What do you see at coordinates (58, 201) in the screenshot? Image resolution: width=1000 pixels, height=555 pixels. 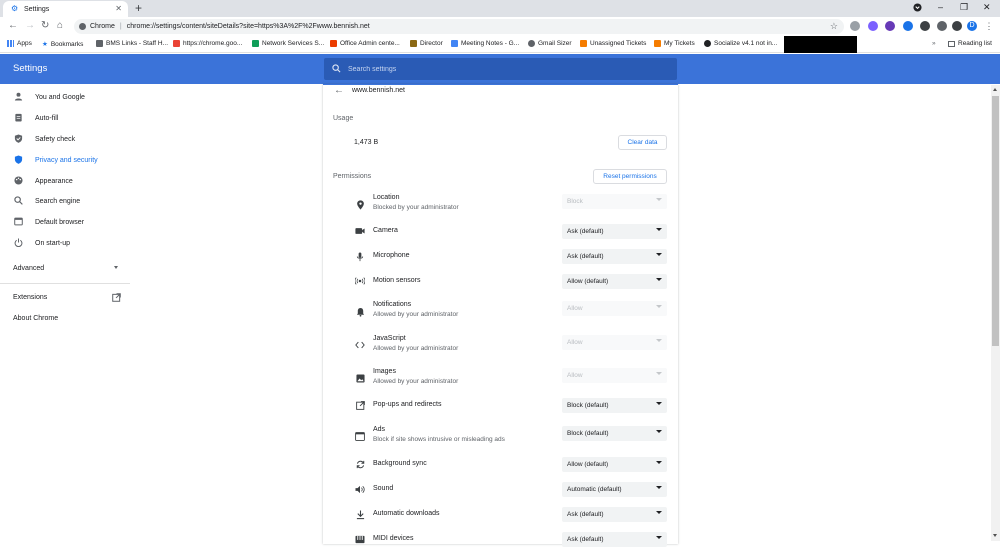 I see `sidebar-item-label: Search engine` at bounding box center [58, 201].